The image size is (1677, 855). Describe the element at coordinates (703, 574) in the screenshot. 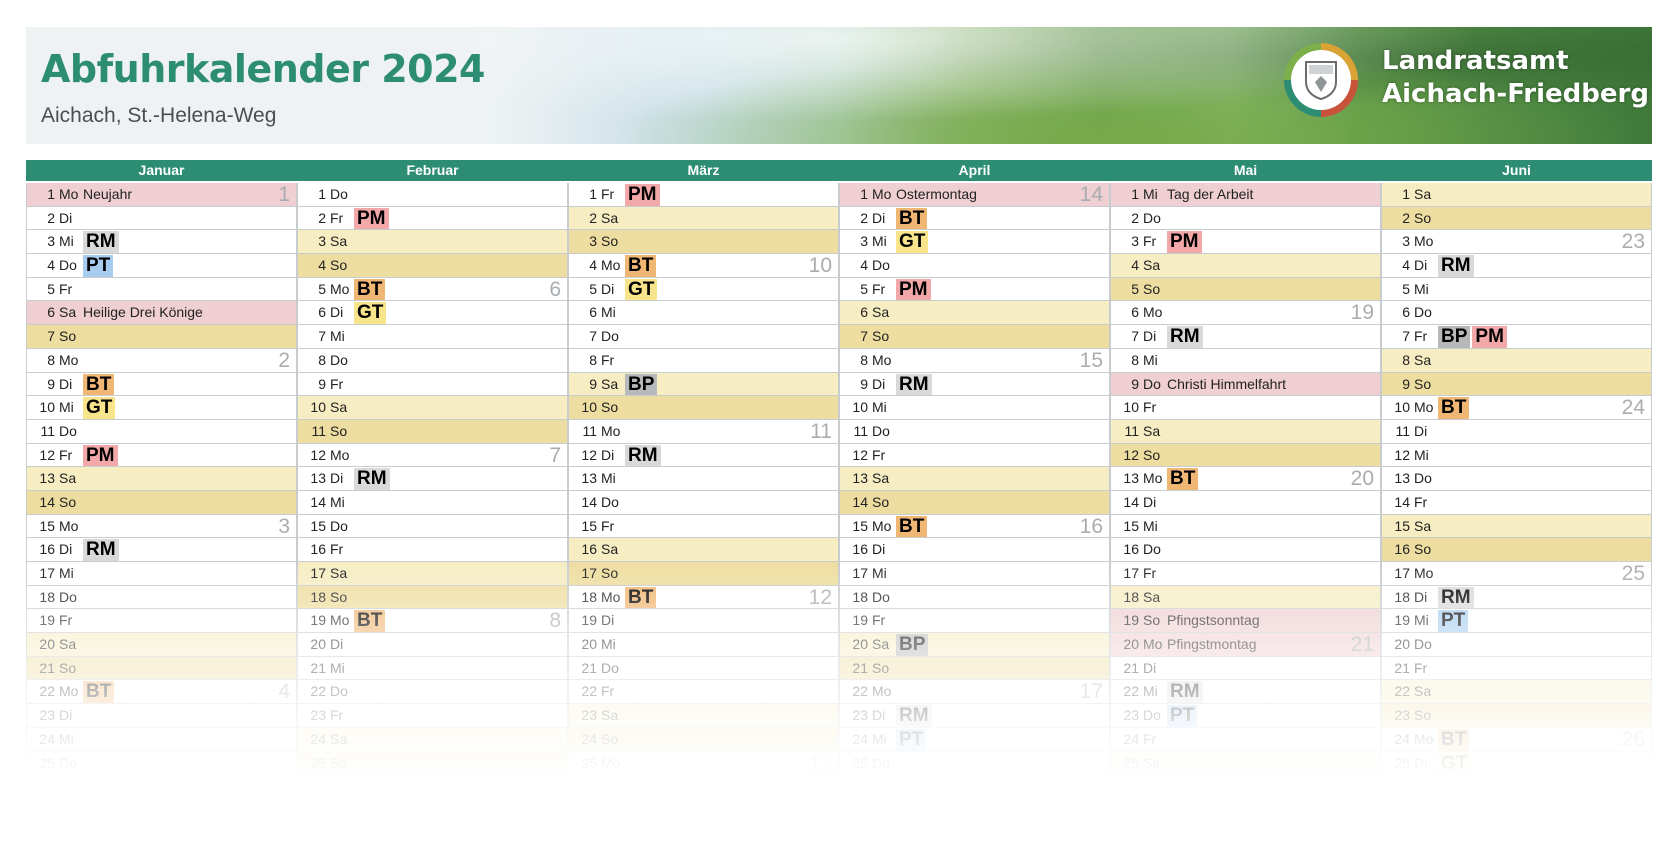

I see `day-row: 17 So` at that location.